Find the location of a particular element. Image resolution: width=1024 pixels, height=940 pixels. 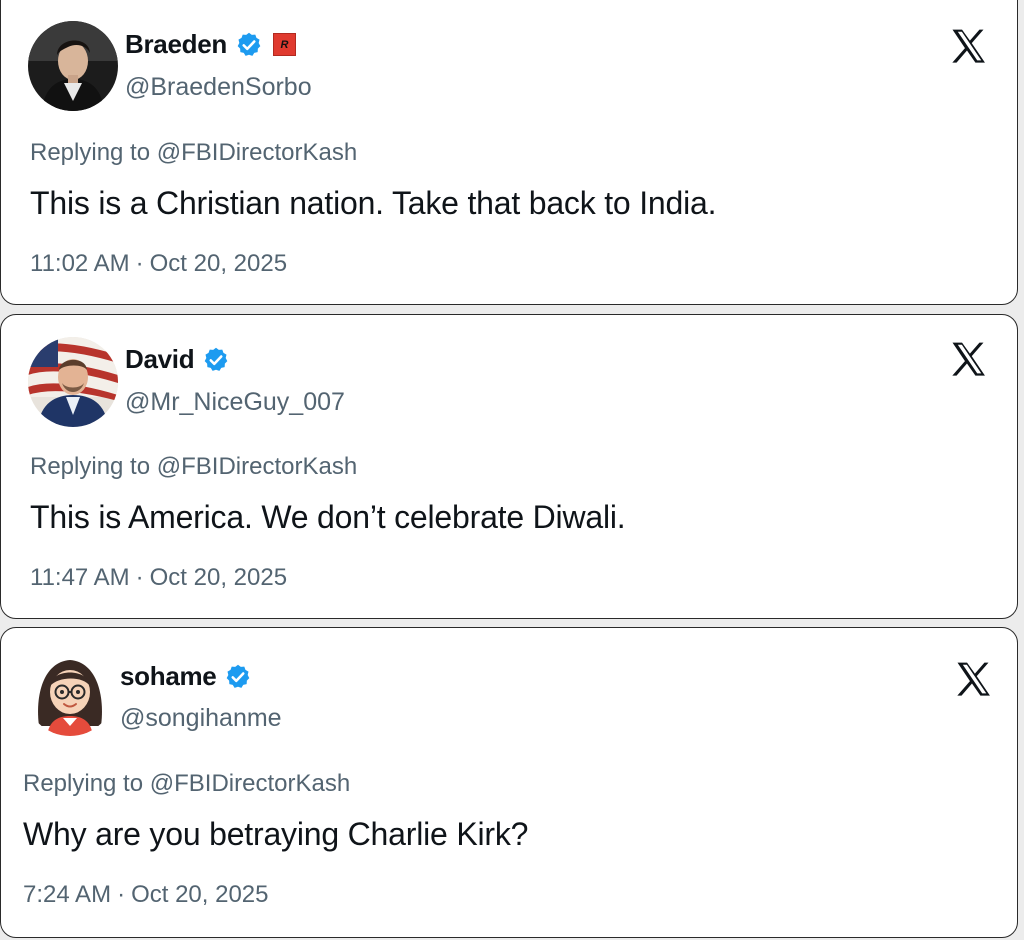

man-flag-background-avatar-icon is located at coordinates (73, 382).